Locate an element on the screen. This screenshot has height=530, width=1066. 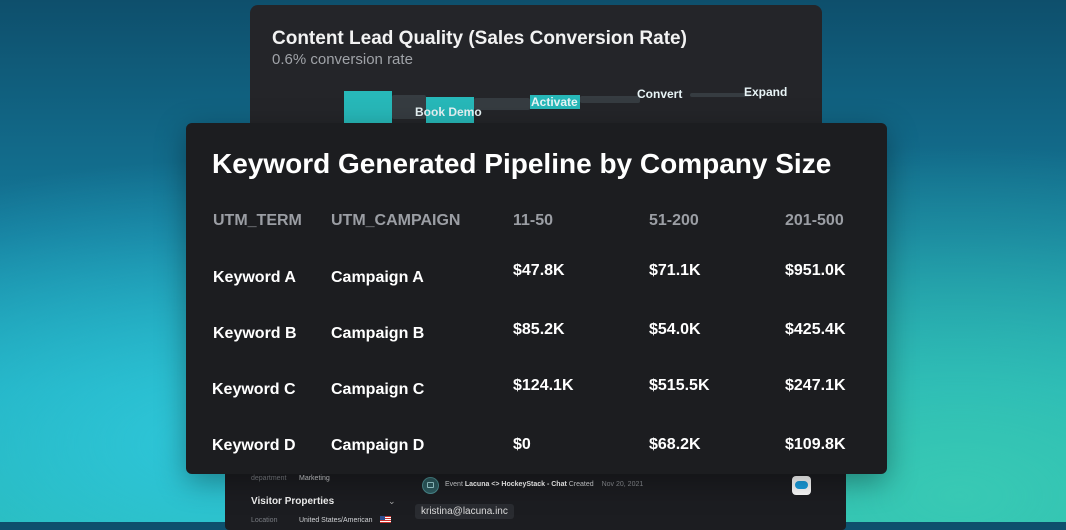
chevron-down-icon: ⌄ is located at coordinates (392, 501).